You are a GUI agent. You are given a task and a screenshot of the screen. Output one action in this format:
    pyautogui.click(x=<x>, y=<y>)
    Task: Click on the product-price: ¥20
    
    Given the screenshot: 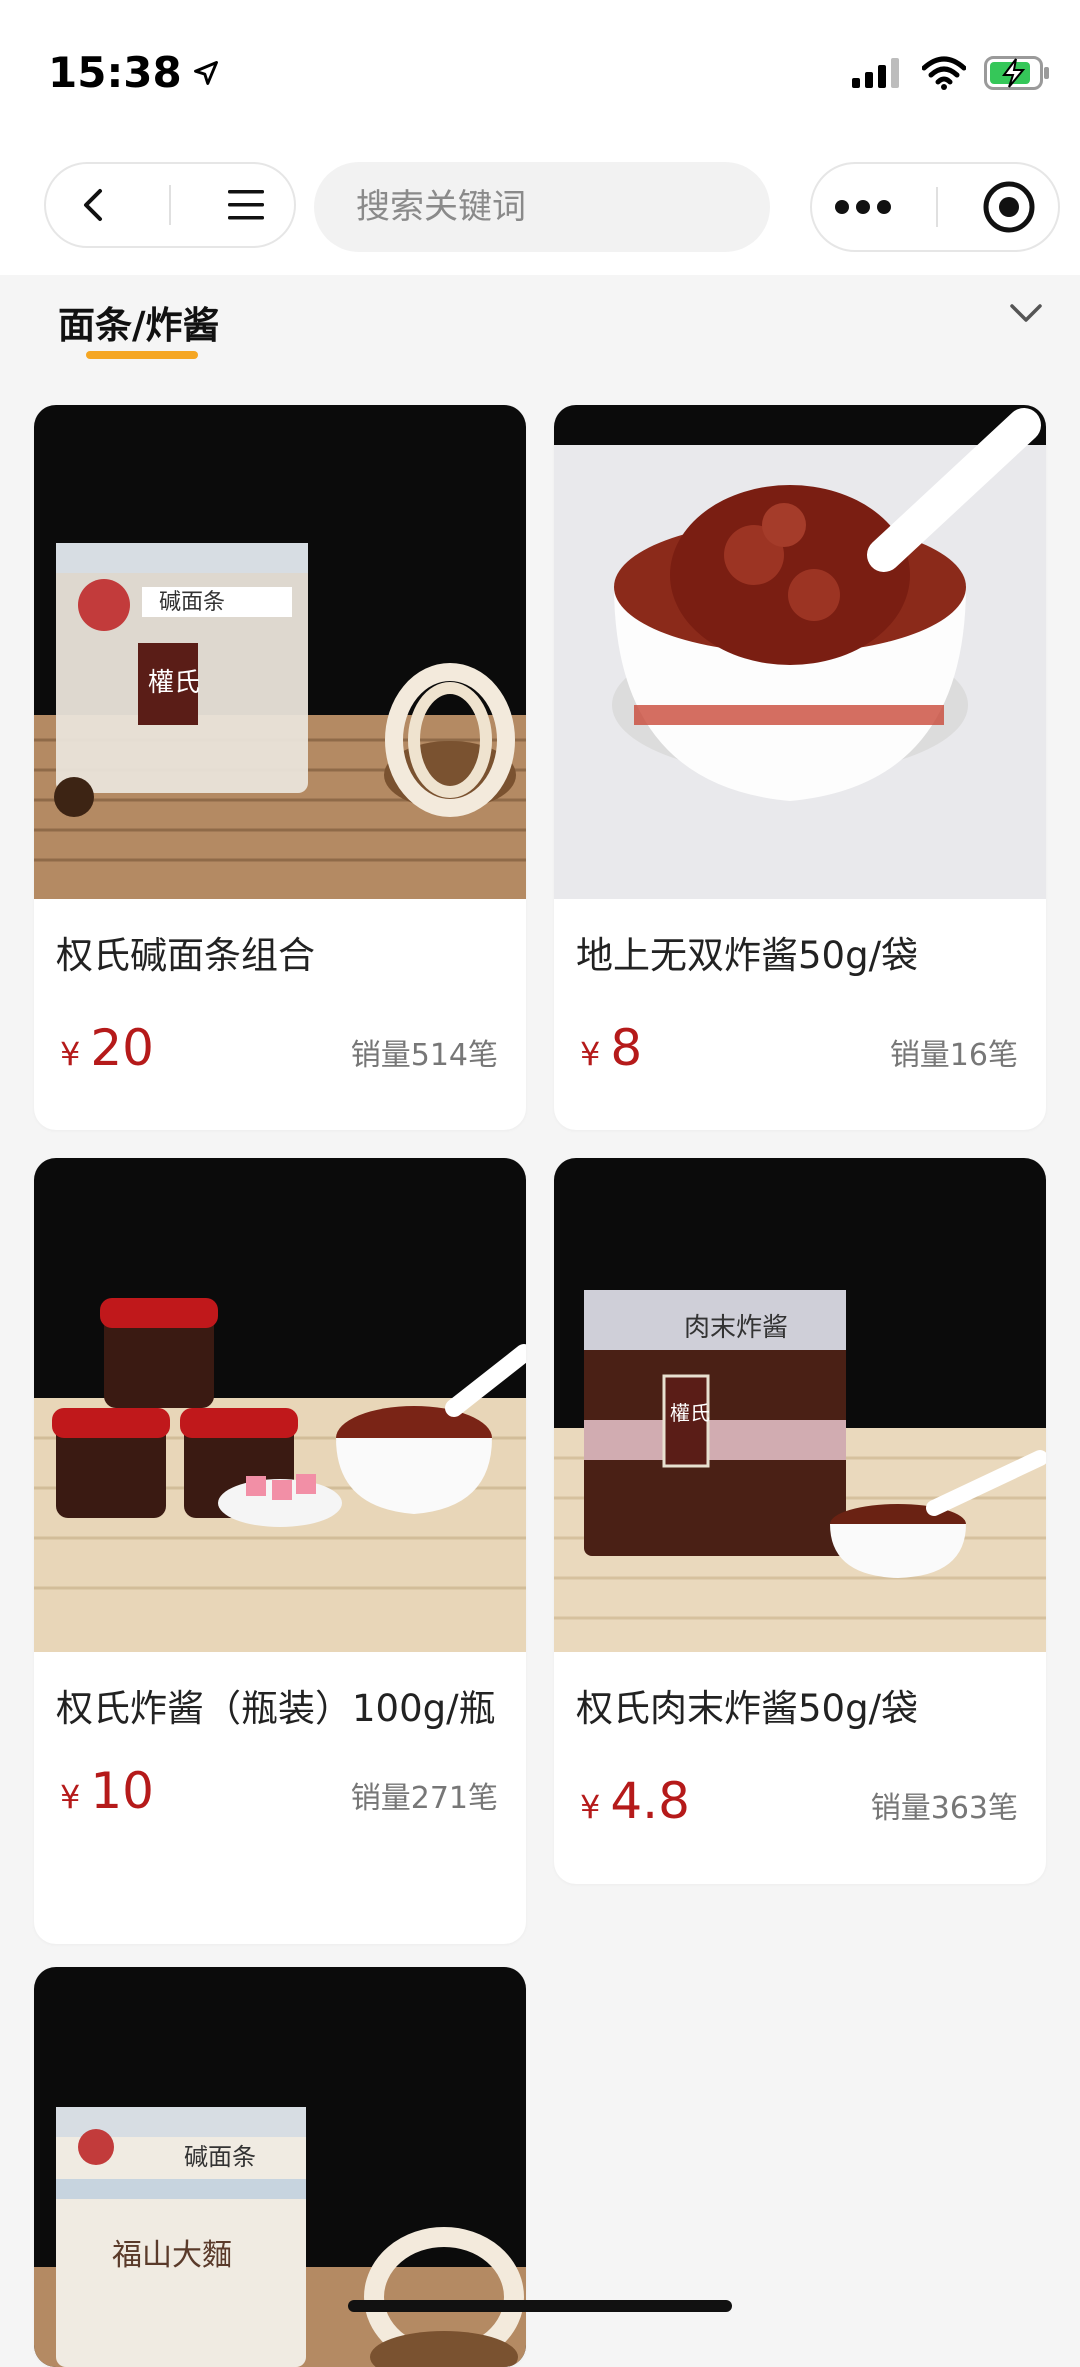 What is the action you would take?
    pyautogui.click(x=107, y=1048)
    